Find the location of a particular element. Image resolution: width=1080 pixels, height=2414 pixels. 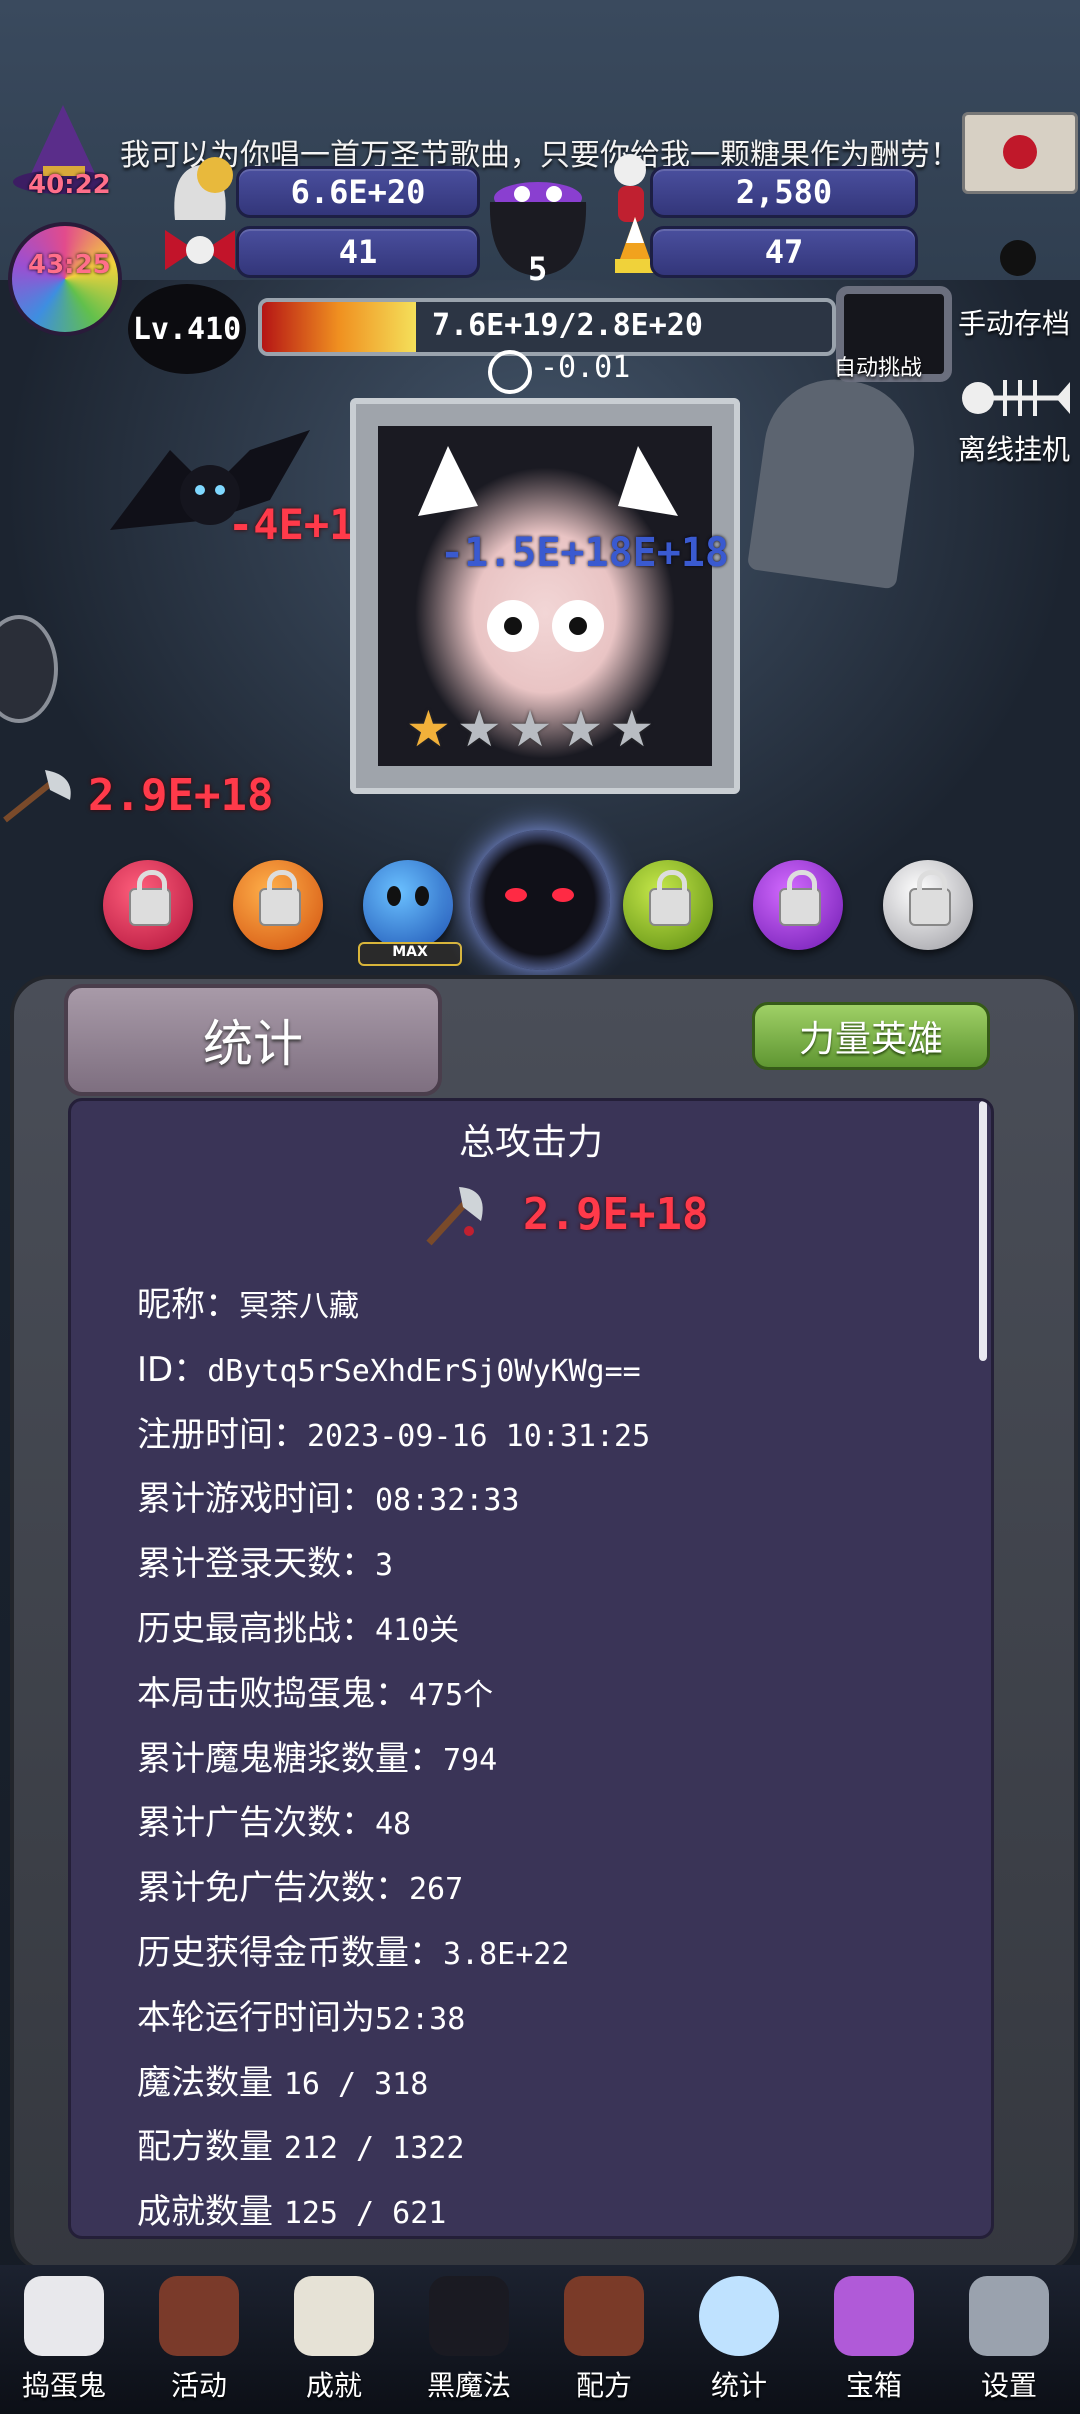

candy-corn-counter: 47 is located at coordinates (784, 252).